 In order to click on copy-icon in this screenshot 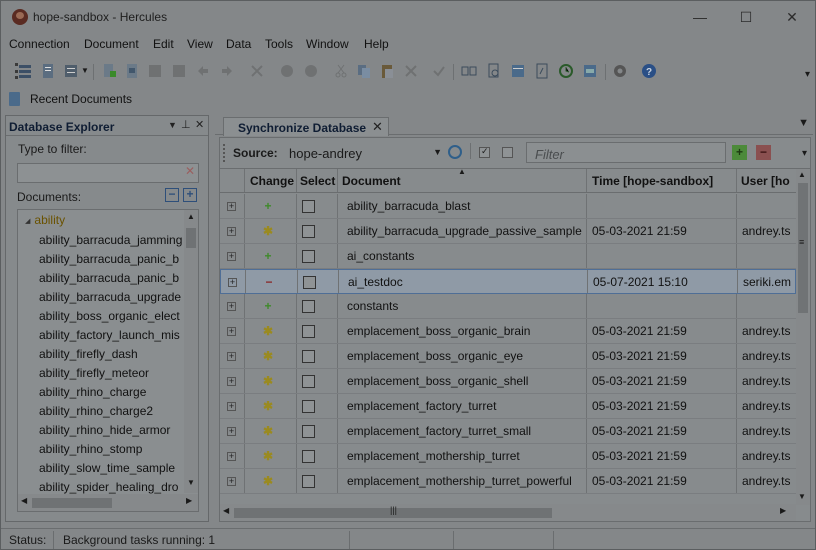, I will do `click(364, 71)`.